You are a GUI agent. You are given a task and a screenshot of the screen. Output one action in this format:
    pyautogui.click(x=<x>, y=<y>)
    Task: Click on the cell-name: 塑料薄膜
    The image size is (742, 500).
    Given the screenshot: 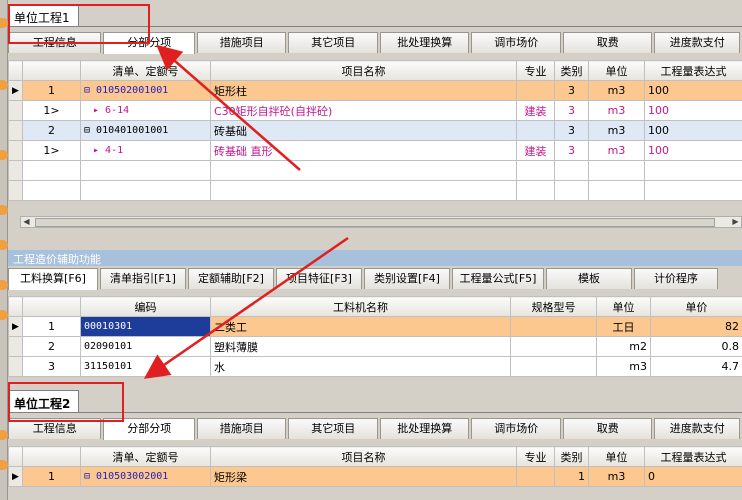 What is the action you would take?
    pyautogui.click(x=360, y=346)
    